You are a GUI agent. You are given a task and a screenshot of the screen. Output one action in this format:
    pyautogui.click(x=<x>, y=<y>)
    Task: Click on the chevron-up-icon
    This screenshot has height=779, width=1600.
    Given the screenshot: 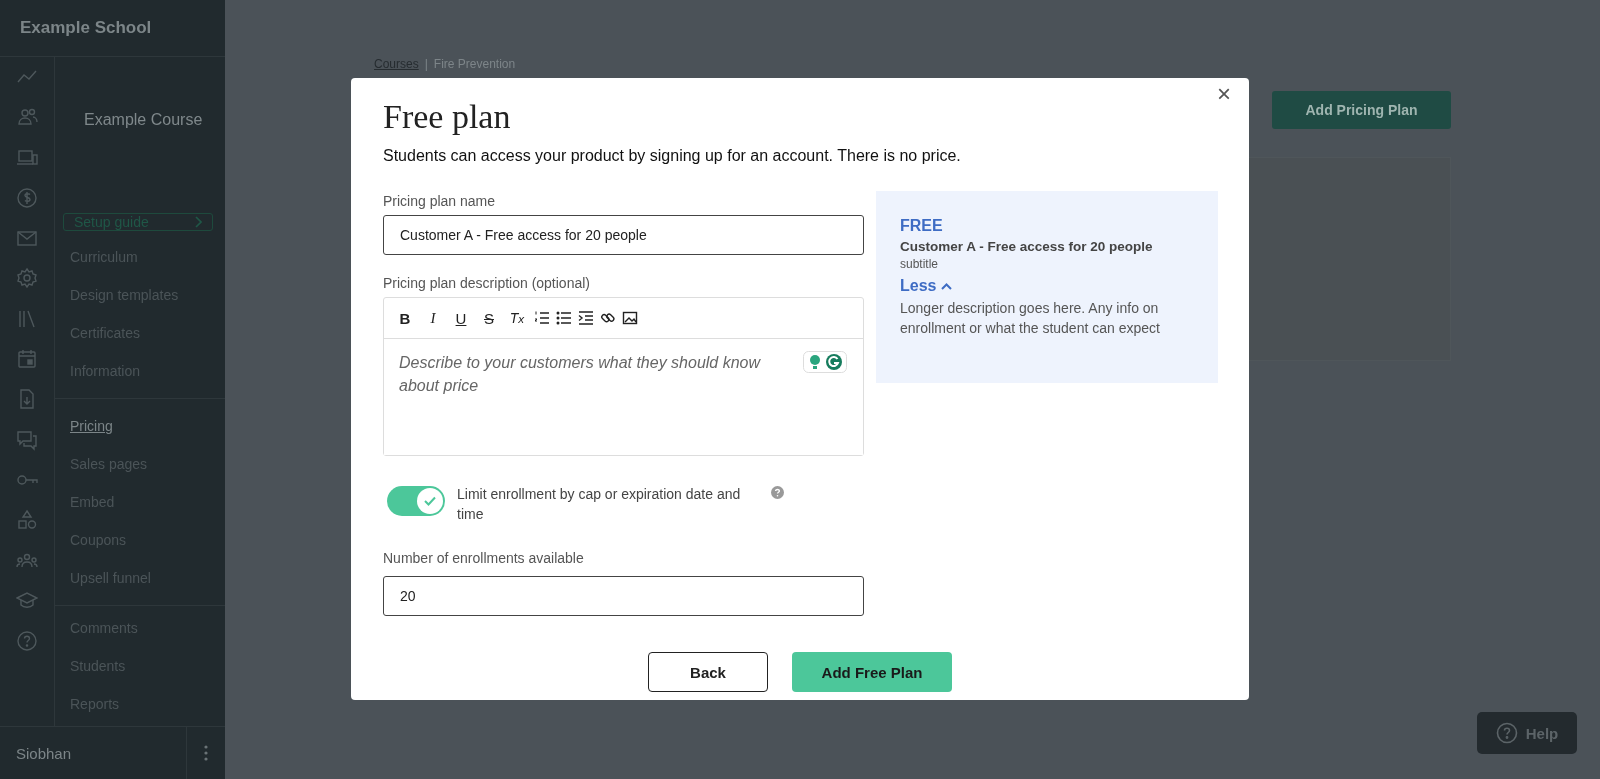 What is the action you would take?
    pyautogui.click(x=947, y=286)
    